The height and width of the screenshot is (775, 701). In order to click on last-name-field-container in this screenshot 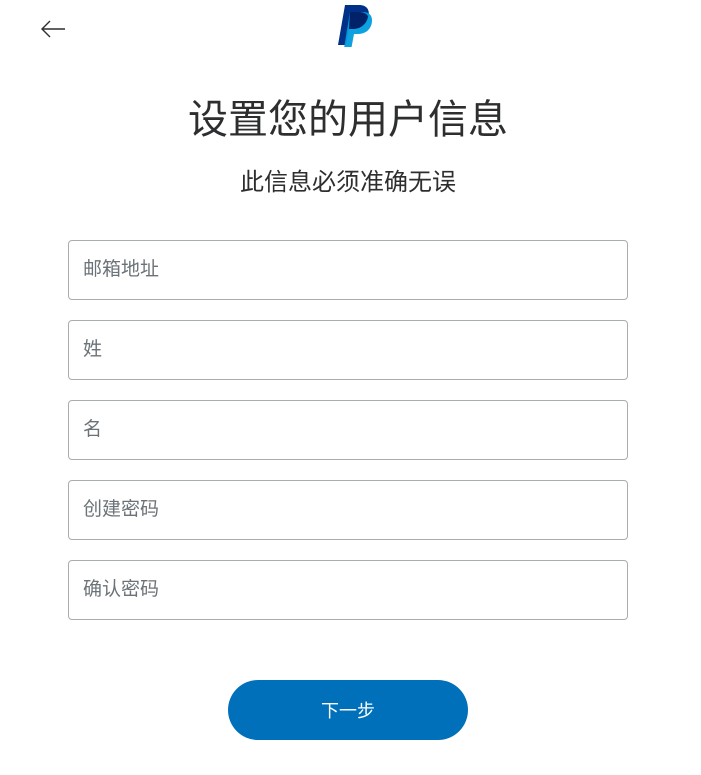, I will do `click(348, 350)`.